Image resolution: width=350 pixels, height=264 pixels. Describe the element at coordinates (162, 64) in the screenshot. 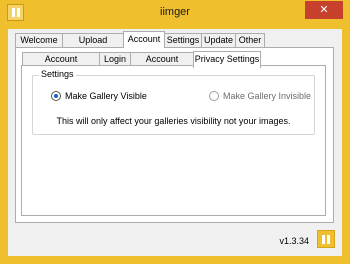

I see `subtab-account-creator: Account Creator` at that location.